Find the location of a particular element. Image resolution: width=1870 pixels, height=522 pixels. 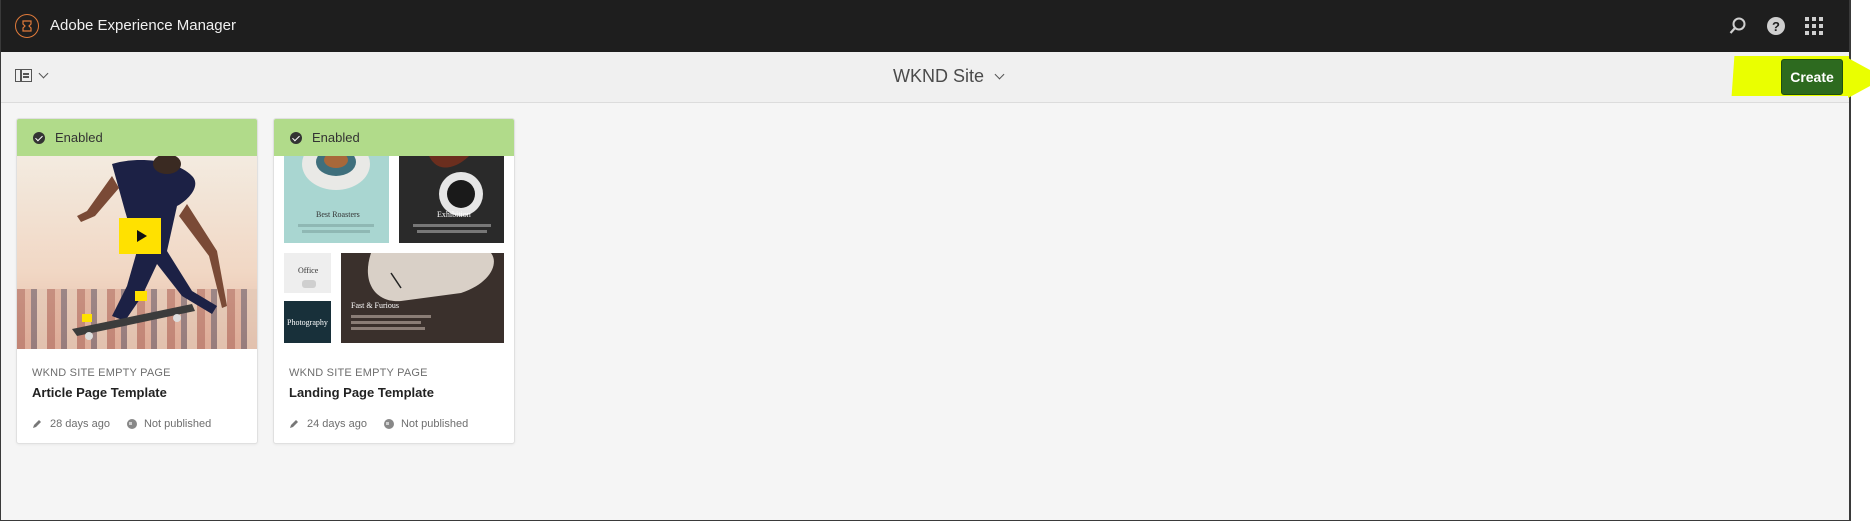

thumb-text: Office is located at coordinates (308, 270).